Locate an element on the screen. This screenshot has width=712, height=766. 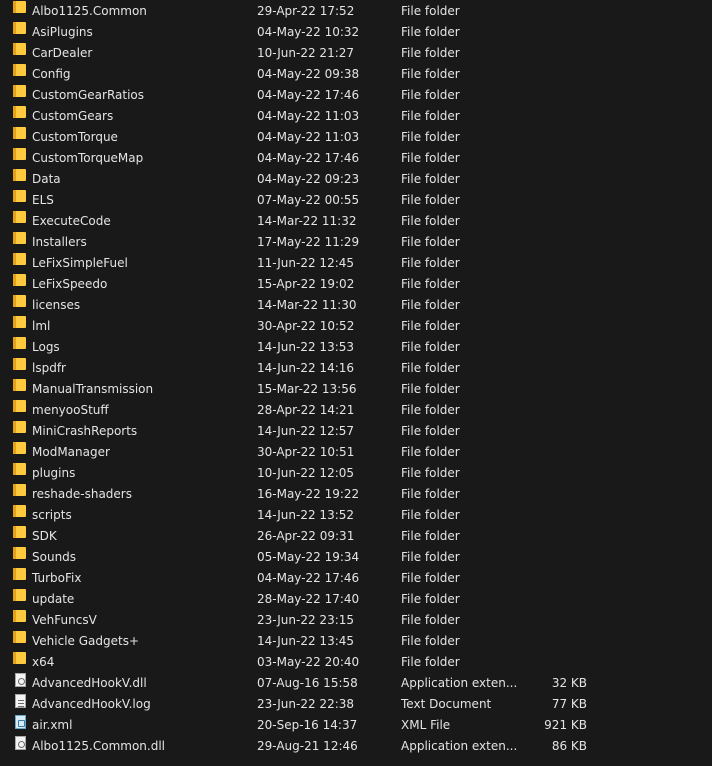
file-row: Config 04-May-22 09:38 File folder is located at coordinates (356, 74).